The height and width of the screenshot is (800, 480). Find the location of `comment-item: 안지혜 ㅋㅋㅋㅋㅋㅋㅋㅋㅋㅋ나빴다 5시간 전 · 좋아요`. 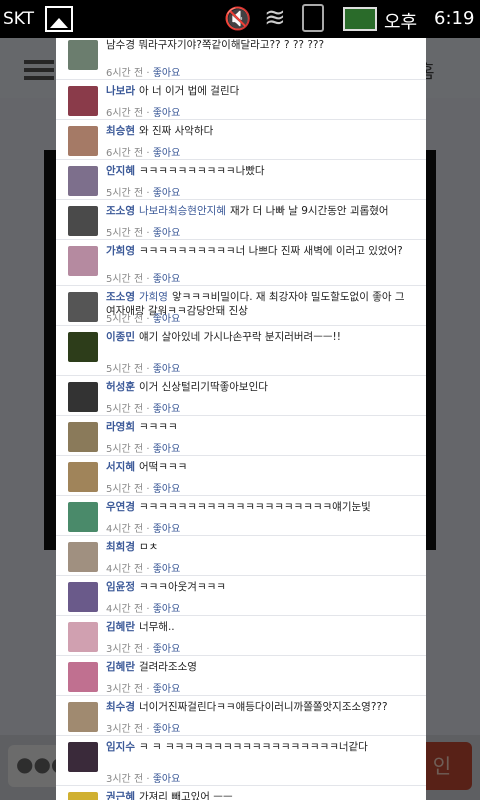

comment-item: 안지혜 ㅋㅋㅋㅋㅋㅋㅋㅋㅋㅋ나빴다 5시간 전 · 좋아요 is located at coordinates (241, 180).